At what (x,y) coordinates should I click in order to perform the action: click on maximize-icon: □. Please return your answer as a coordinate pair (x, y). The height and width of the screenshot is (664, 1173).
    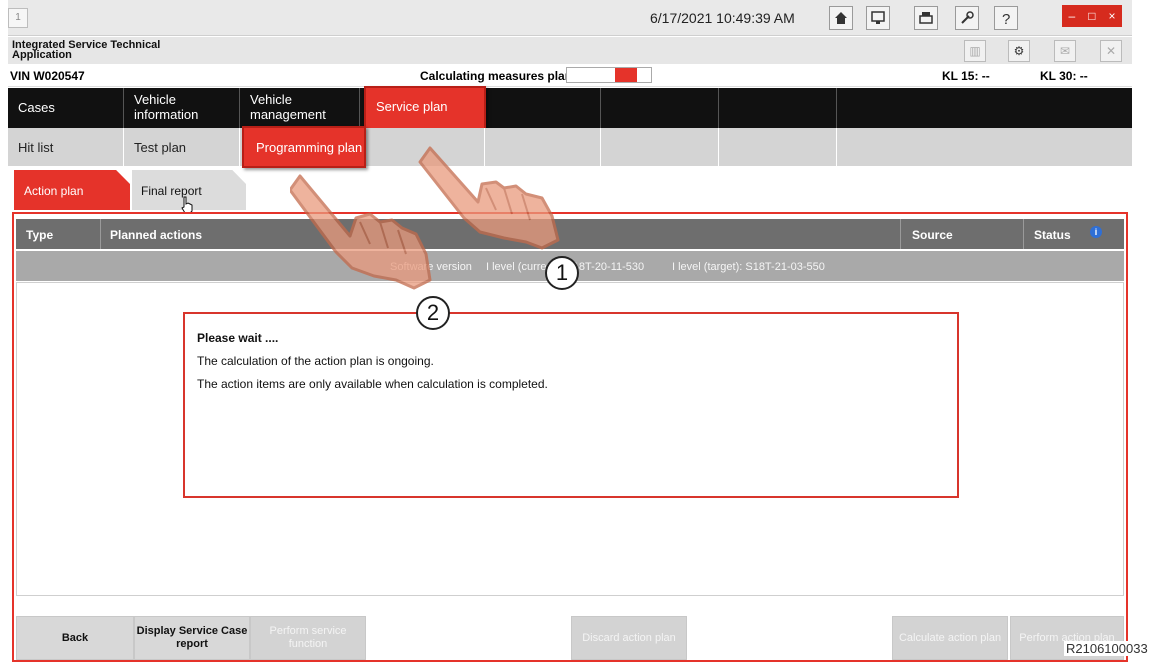
    Looking at the image, I should click on (1091, 16).